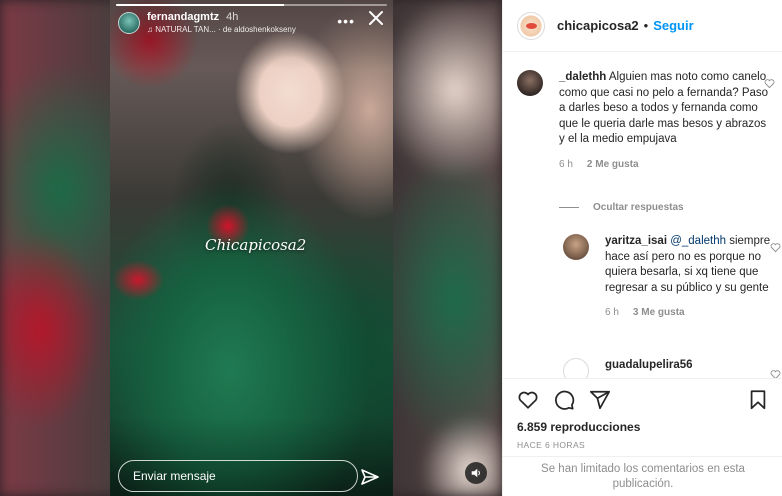 The height and width of the screenshot is (496, 782). Describe the element at coordinates (564, 400) in the screenshot. I see `comment-icon` at that location.